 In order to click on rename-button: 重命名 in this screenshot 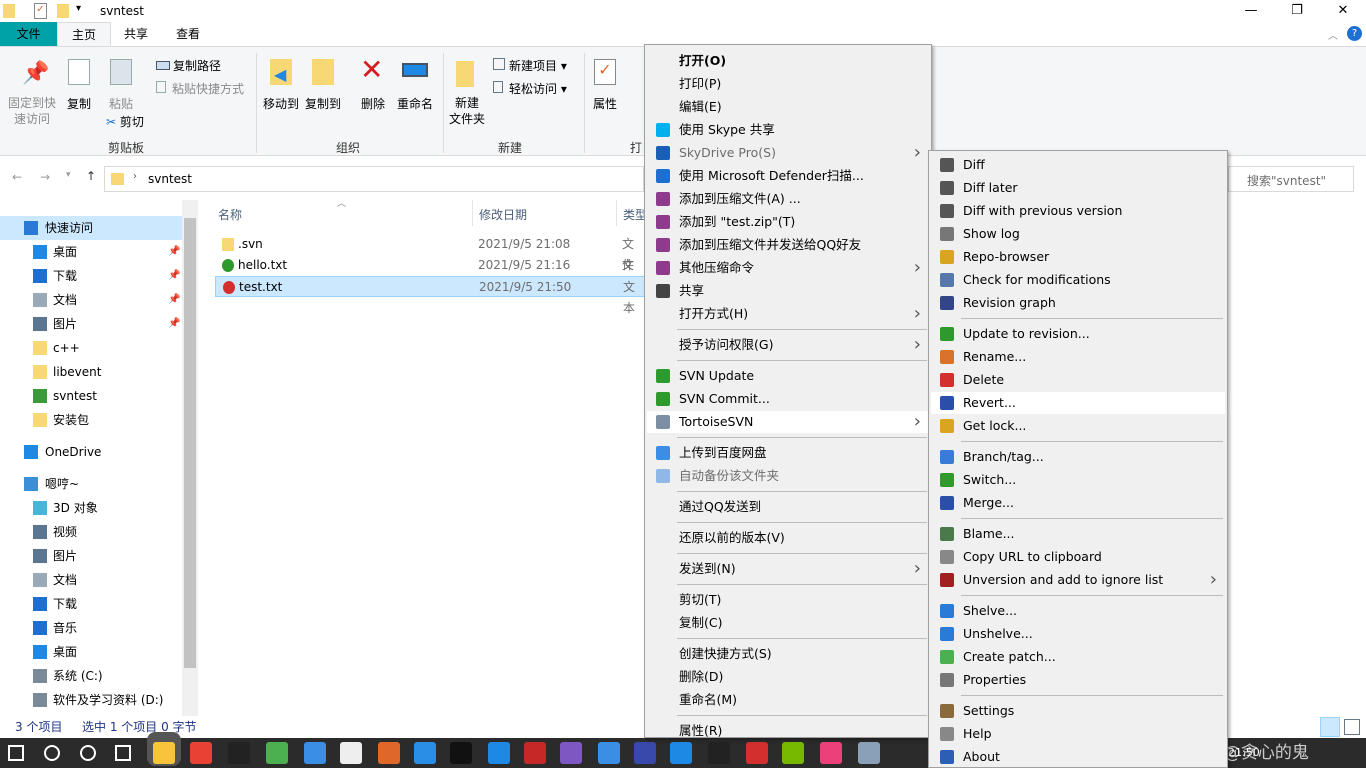, I will do `click(415, 103)`.